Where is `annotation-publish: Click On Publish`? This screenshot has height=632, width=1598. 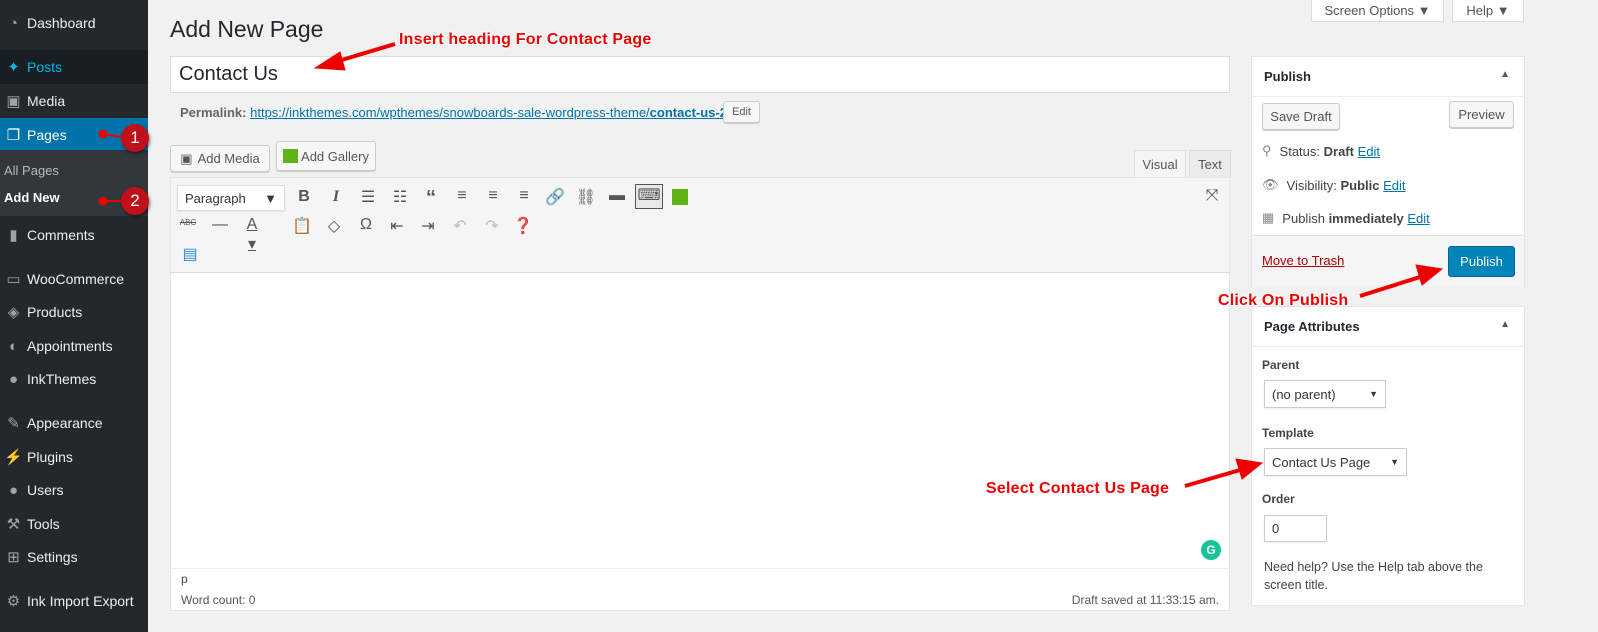 annotation-publish: Click On Publish is located at coordinates (1283, 300).